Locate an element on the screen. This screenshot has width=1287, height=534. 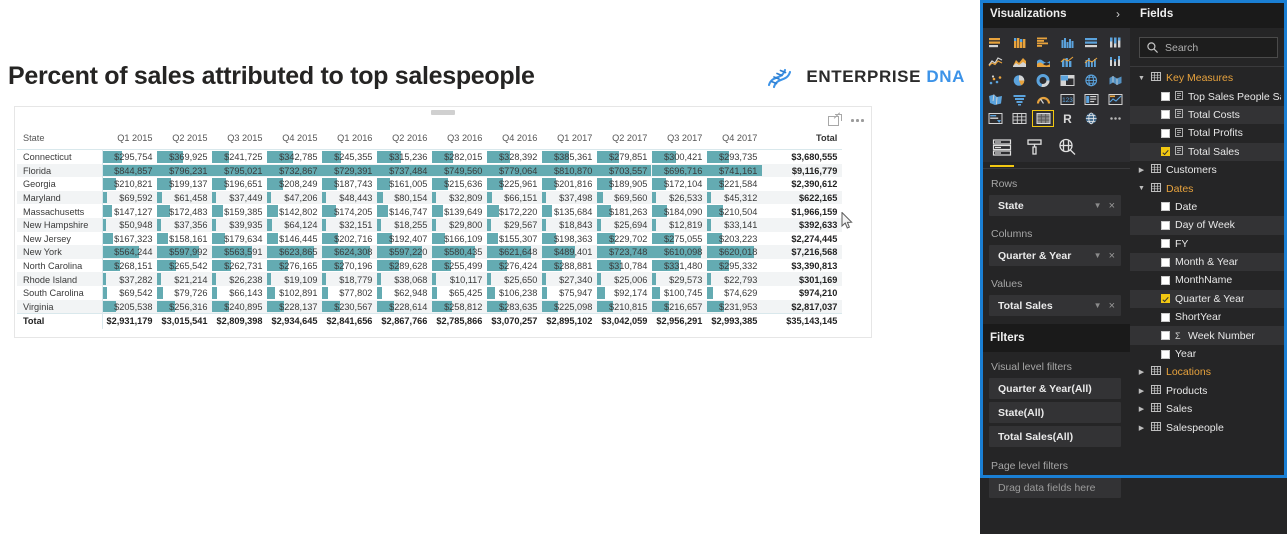
matrix-cell-value: $230,567 is located at coordinates (349, 307).